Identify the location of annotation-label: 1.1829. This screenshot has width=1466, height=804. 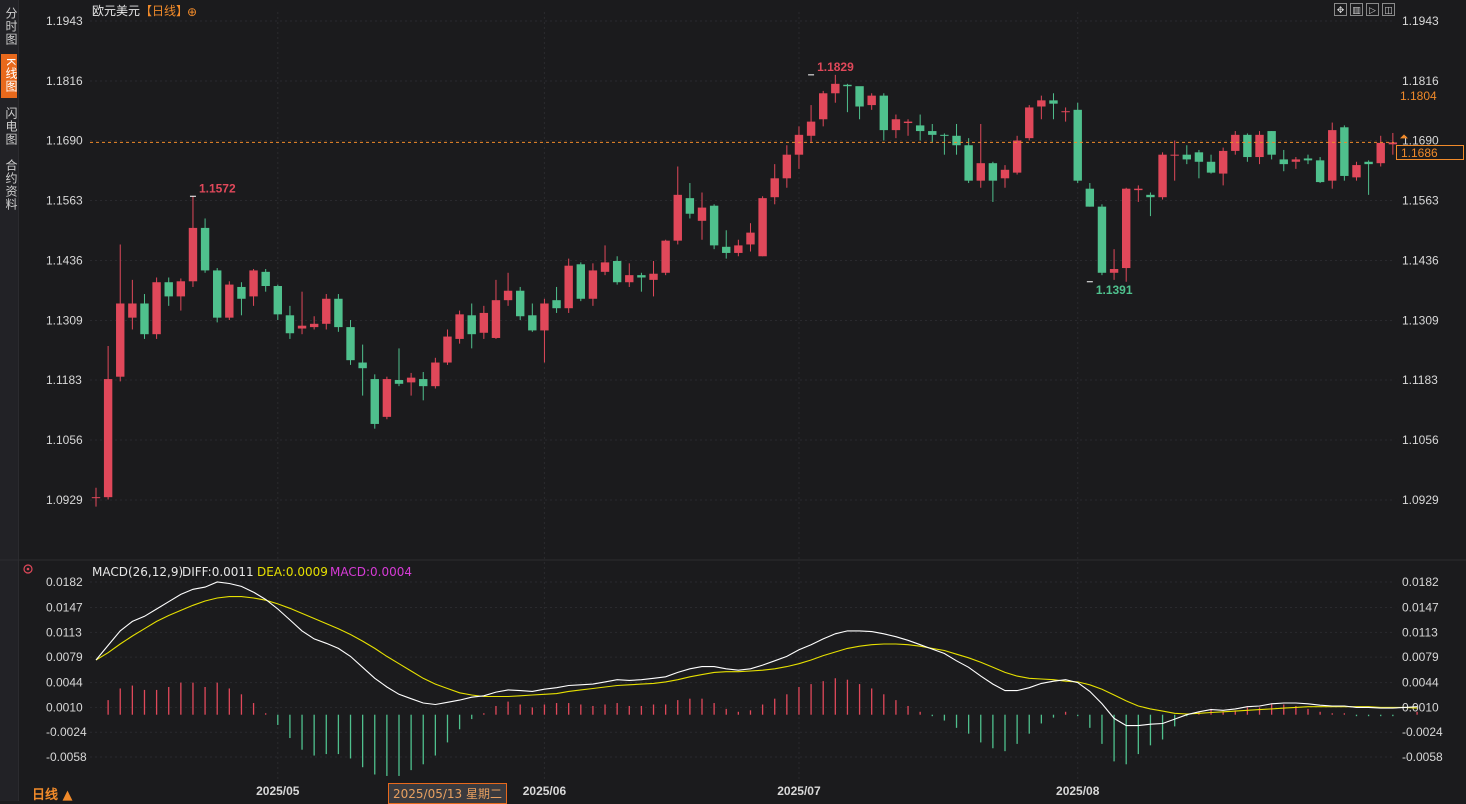
(835, 67).